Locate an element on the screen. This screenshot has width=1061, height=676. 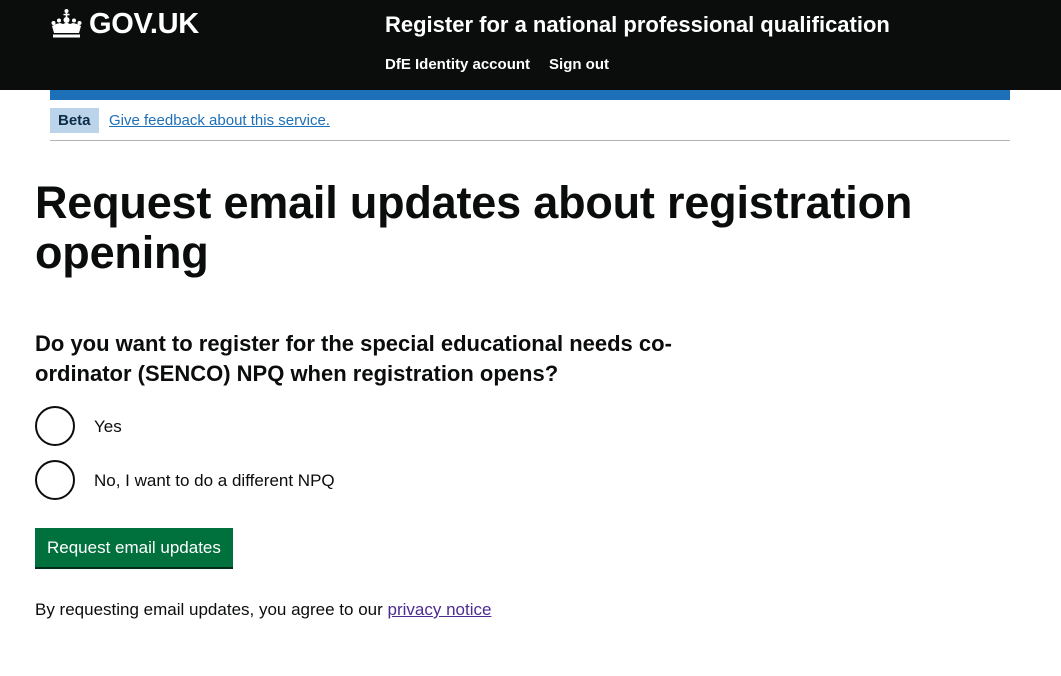
nav-dfe-identity-account: DfE Identity account is located at coordinates (457, 65).